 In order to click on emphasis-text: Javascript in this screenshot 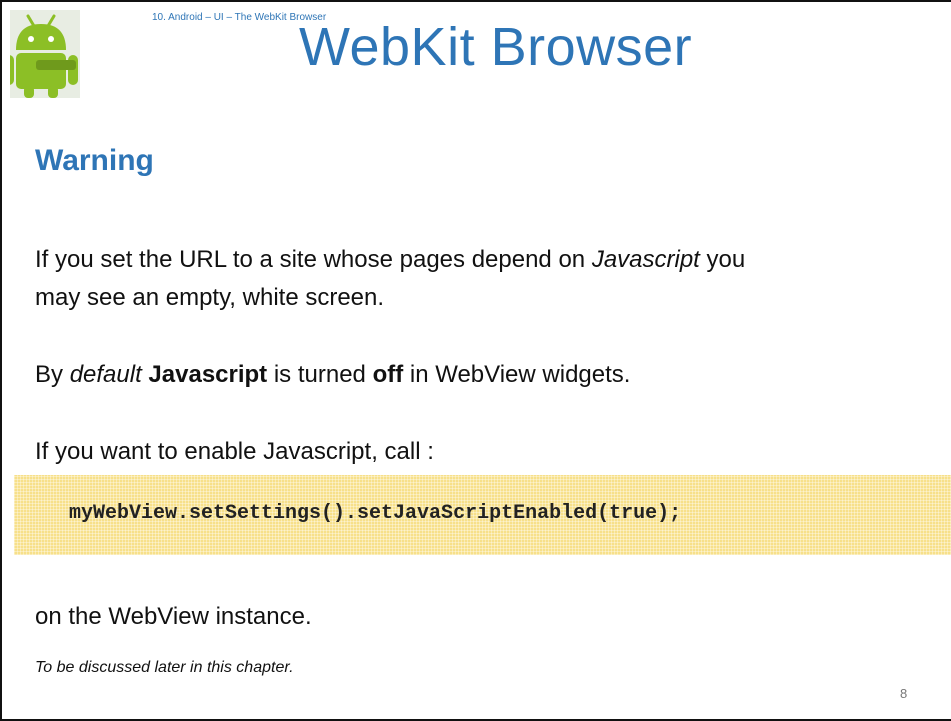, I will do `click(645, 259)`.